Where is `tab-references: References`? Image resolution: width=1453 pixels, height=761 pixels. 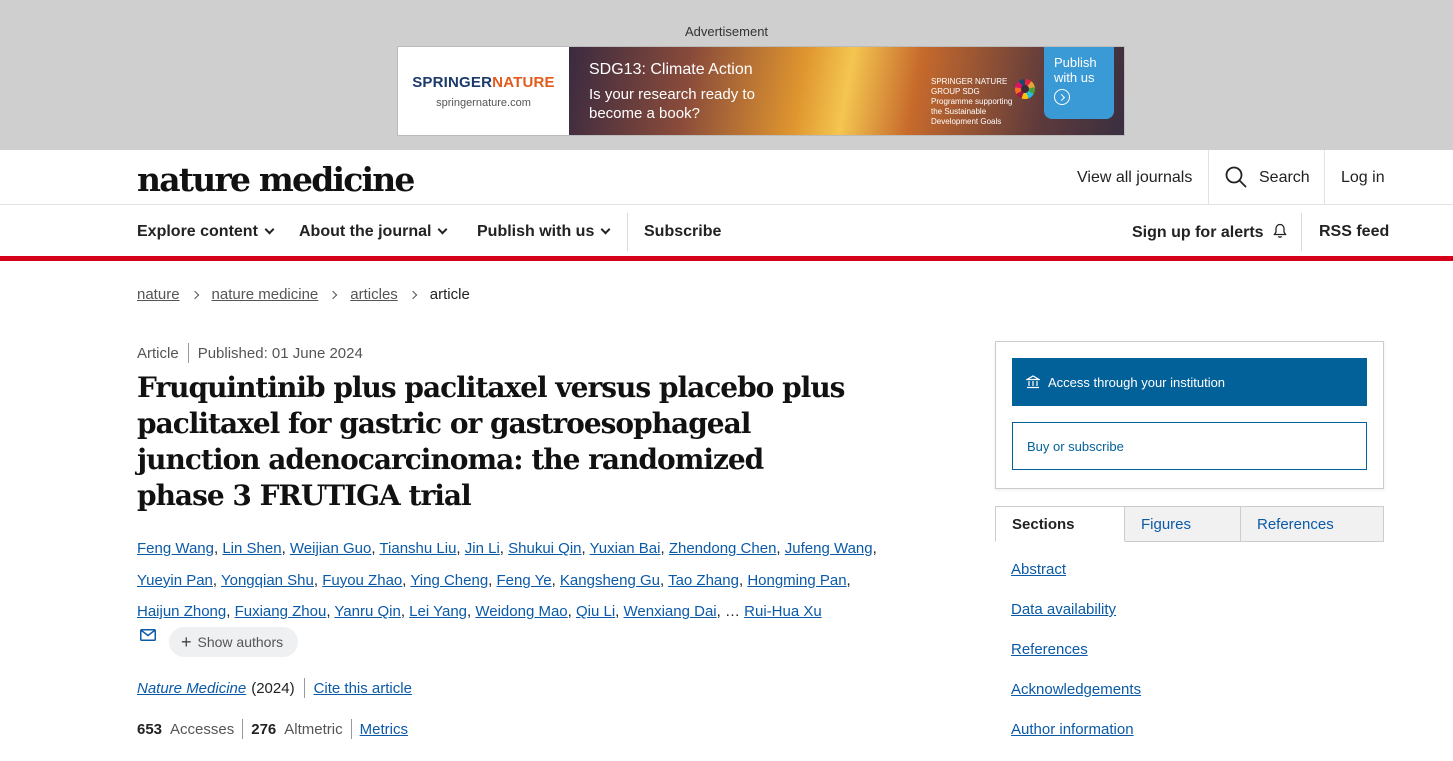
tab-references: References is located at coordinates (1312, 524).